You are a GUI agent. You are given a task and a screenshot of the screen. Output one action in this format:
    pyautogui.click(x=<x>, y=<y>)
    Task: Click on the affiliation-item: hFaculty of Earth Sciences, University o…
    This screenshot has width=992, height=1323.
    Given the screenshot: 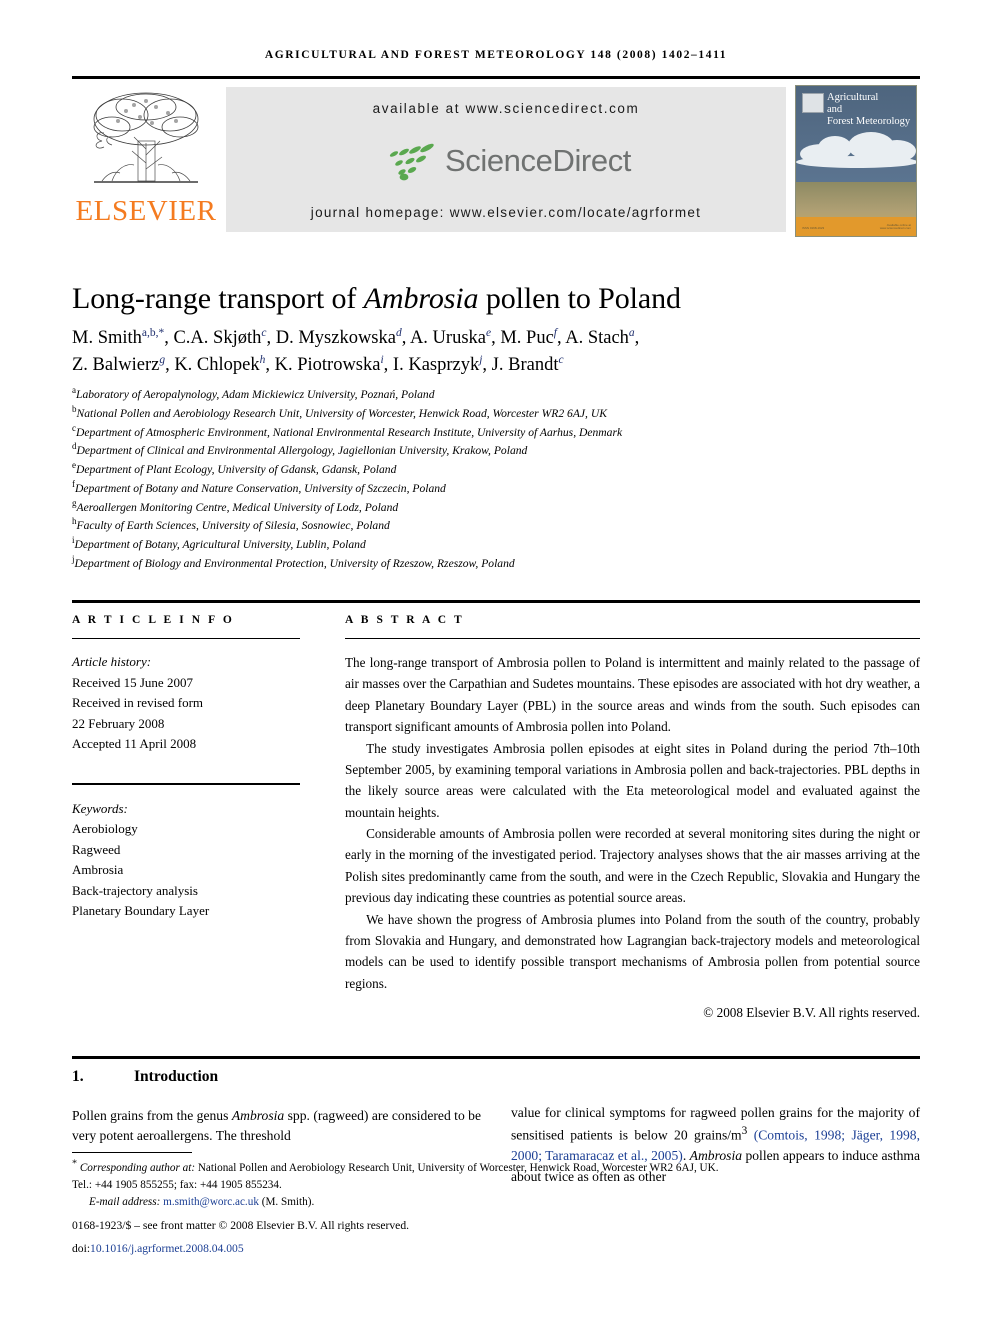 What is the action you would take?
    pyautogui.click(x=496, y=526)
    